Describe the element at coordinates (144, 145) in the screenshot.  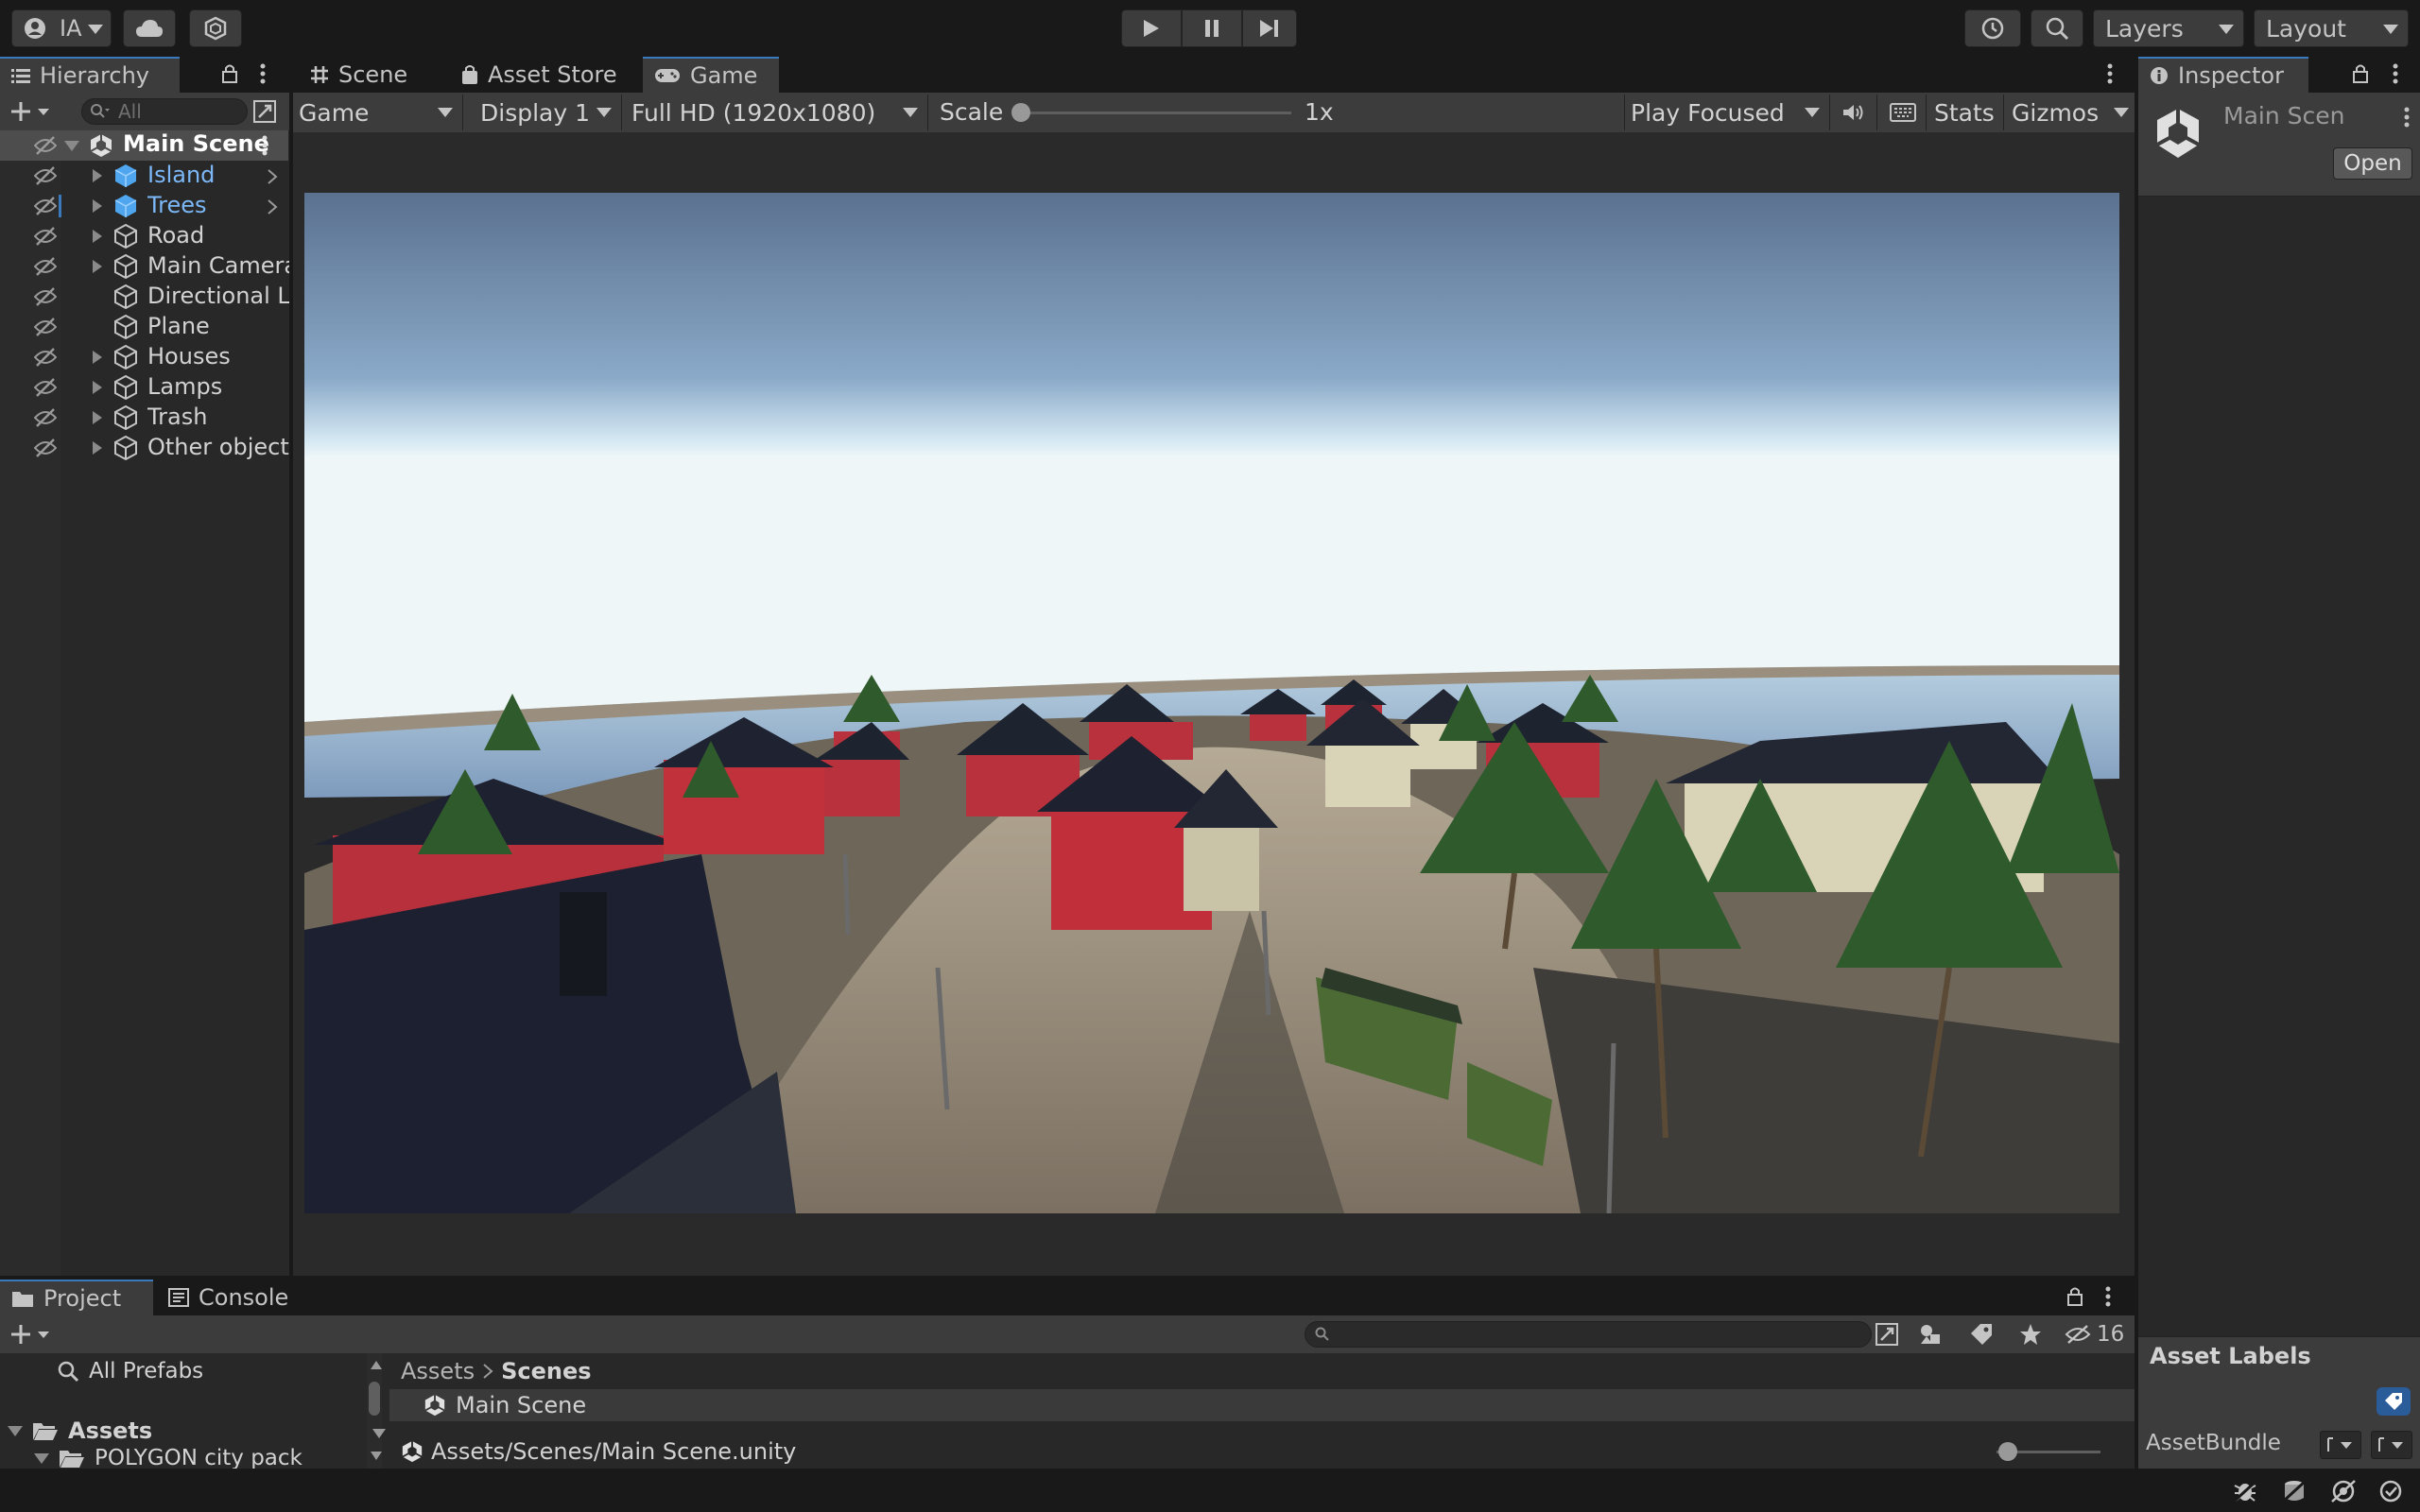
I see `scene-root-row: Main Scene` at that location.